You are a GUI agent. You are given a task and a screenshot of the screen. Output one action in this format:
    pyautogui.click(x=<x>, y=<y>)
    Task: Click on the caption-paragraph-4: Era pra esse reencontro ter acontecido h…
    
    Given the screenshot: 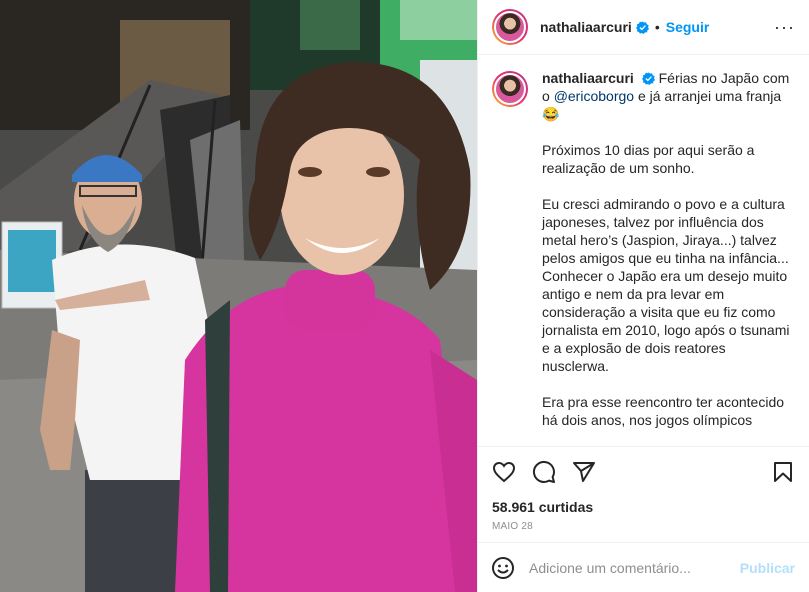 What is the action you would take?
    pyautogui.click(x=663, y=411)
    